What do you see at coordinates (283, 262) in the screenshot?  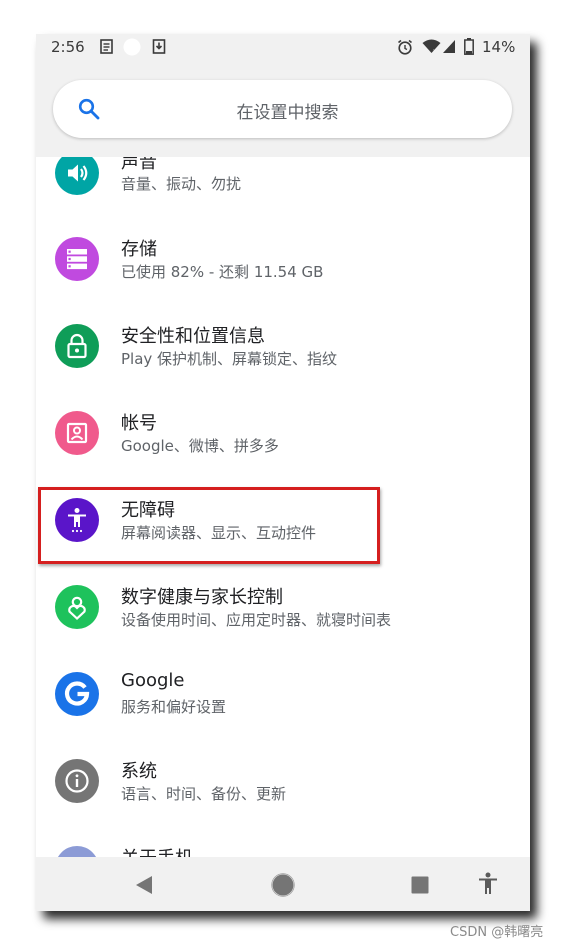 I see `settings-item-storage: 存储 已使用 82% - 还剩 11.54 GB` at bounding box center [283, 262].